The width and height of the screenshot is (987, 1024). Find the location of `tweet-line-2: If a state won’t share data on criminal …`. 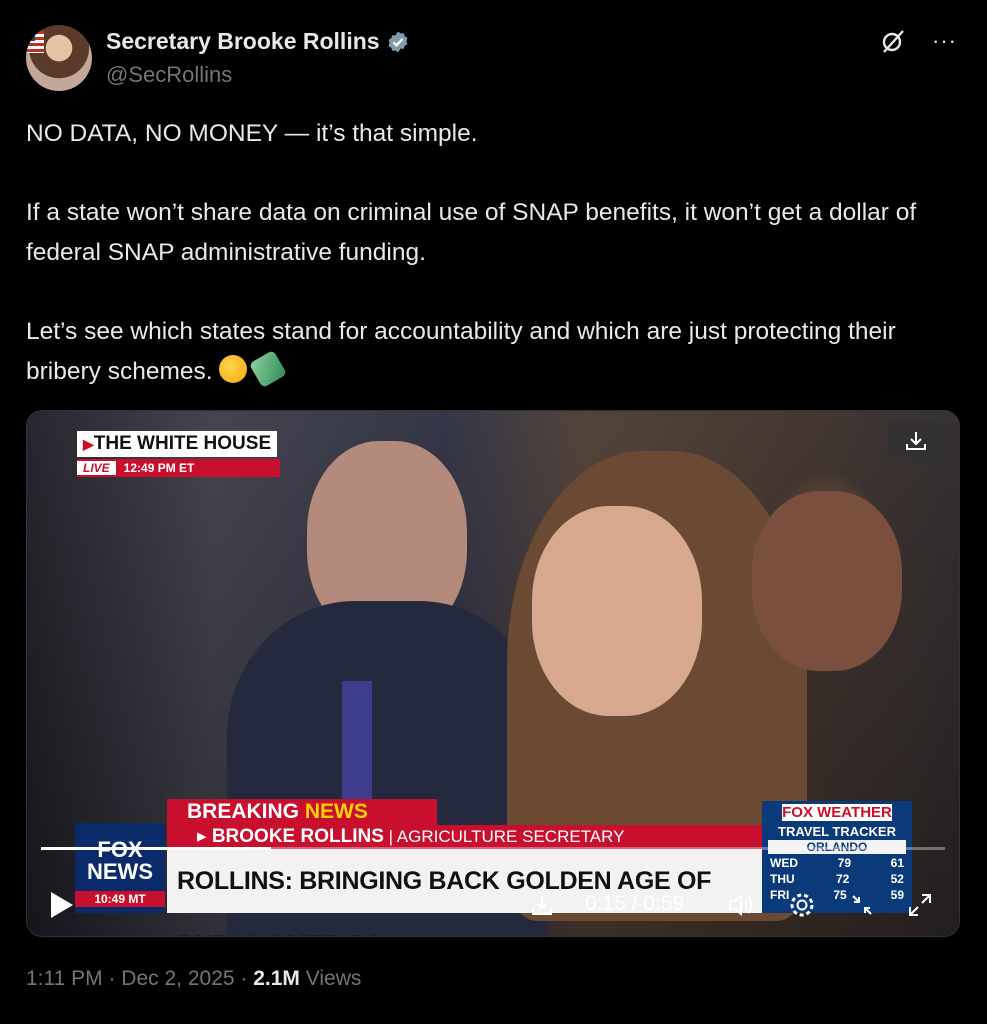

tweet-line-2: If a state won’t share data on criminal … is located at coordinates (471, 232).